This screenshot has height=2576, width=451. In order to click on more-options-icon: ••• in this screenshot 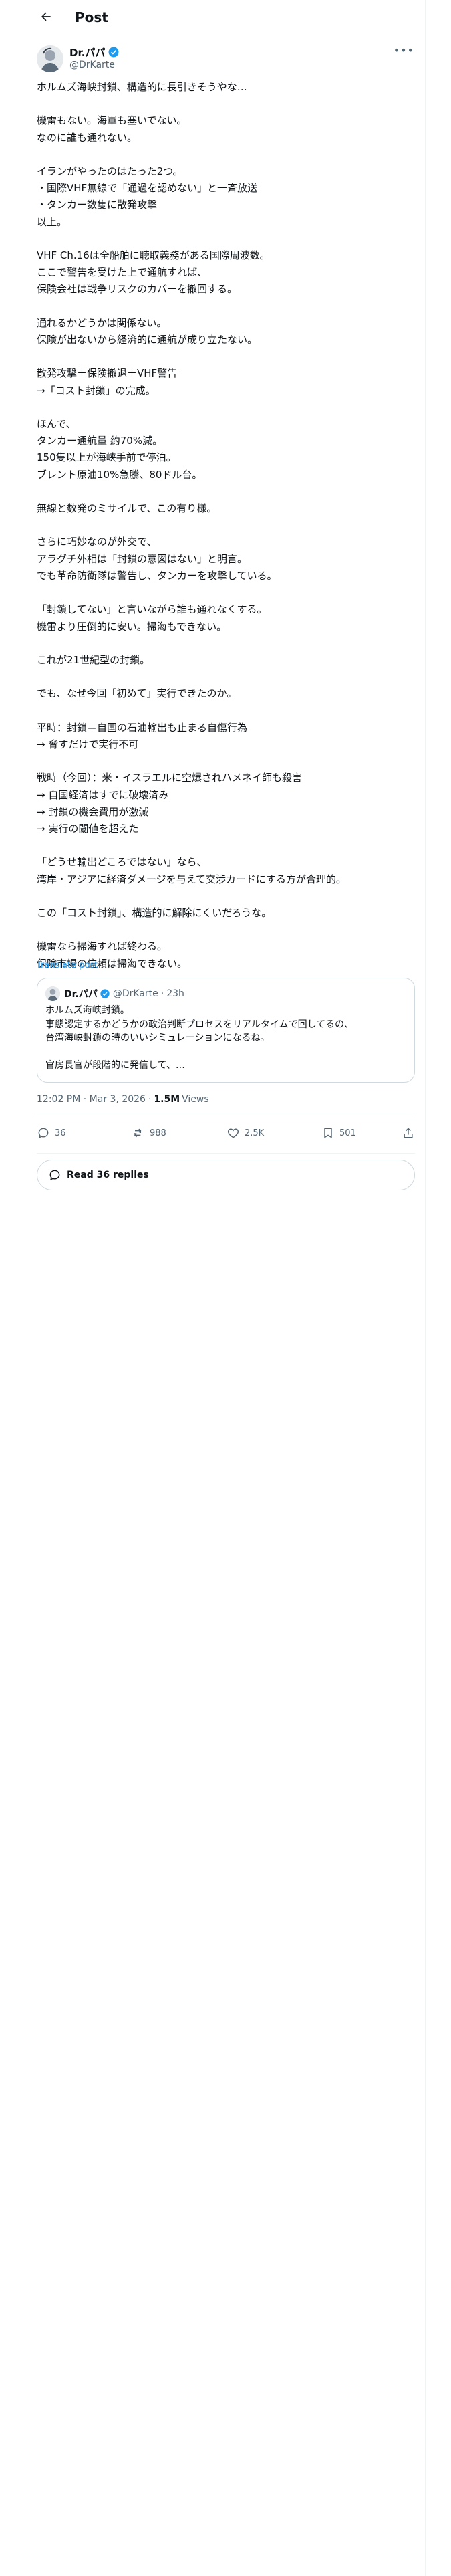, I will do `click(404, 50)`.